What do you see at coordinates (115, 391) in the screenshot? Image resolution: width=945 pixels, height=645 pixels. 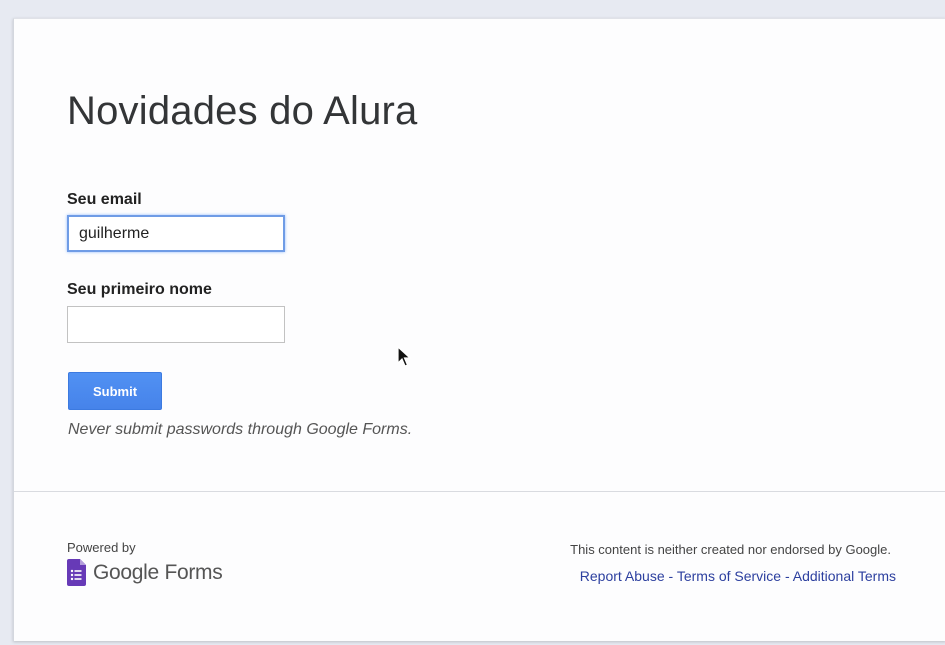 I see `submit-button: Submit` at bounding box center [115, 391].